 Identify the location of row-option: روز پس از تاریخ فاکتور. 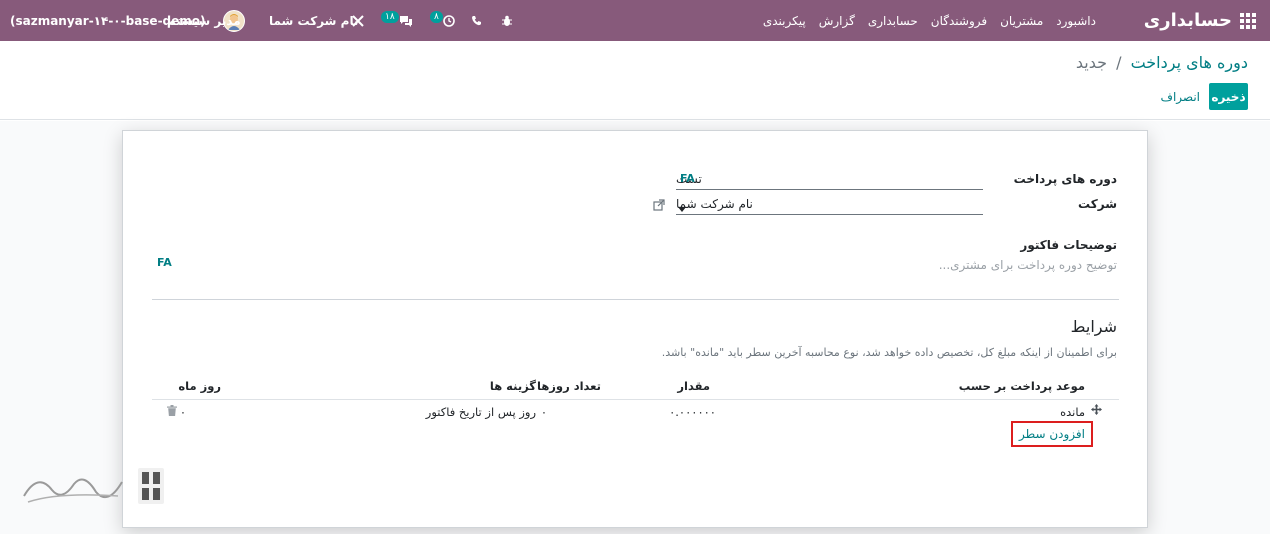
(481, 412).